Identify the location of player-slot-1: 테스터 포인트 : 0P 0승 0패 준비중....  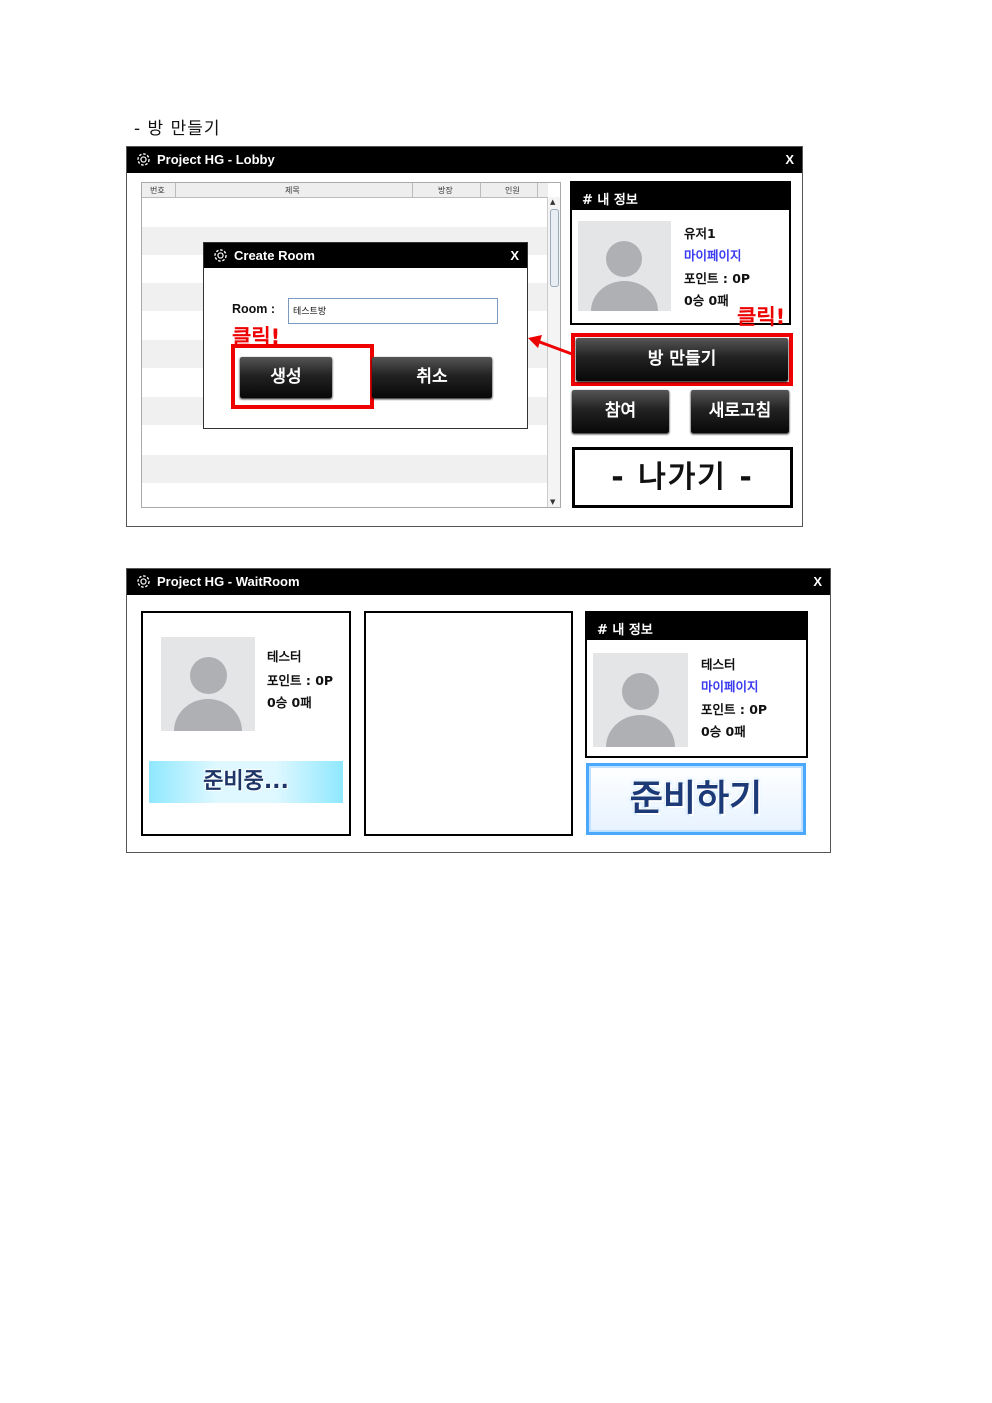
(246, 723).